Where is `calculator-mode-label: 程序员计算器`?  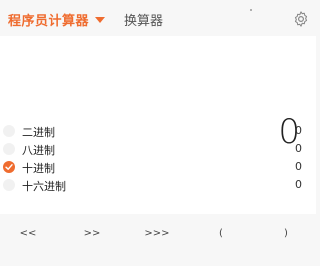
calculator-mode-label: 程序员计算器 is located at coordinates (49, 21).